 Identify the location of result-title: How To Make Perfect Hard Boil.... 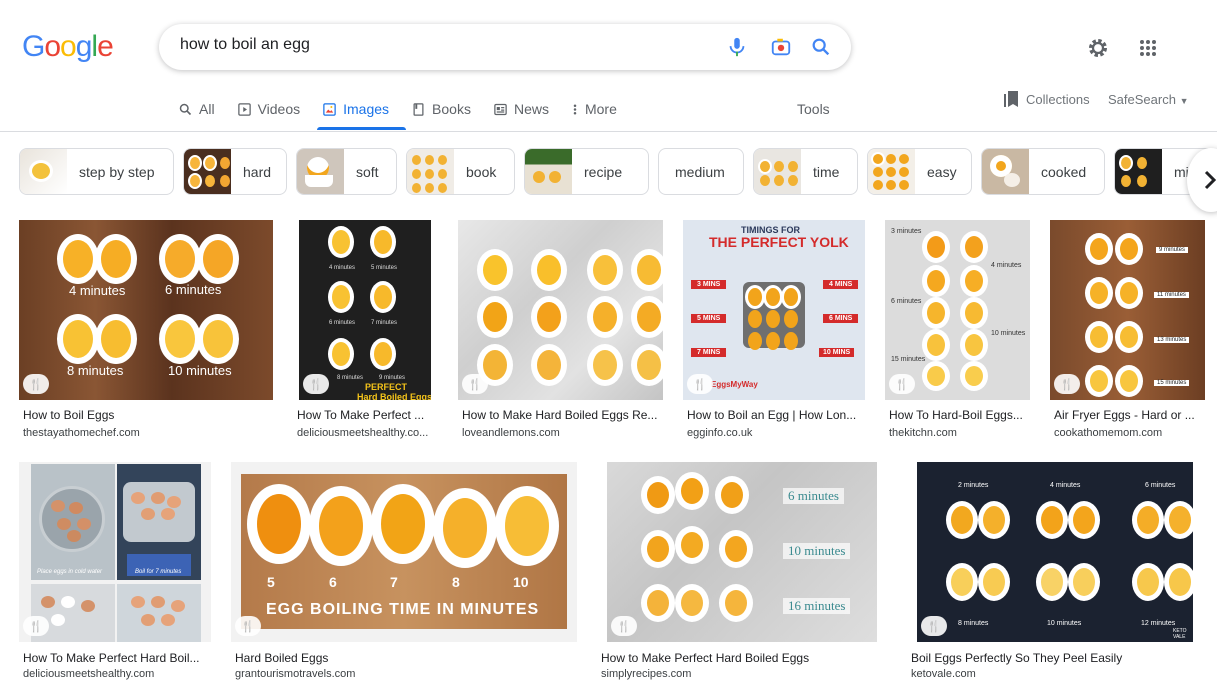
(116, 658).